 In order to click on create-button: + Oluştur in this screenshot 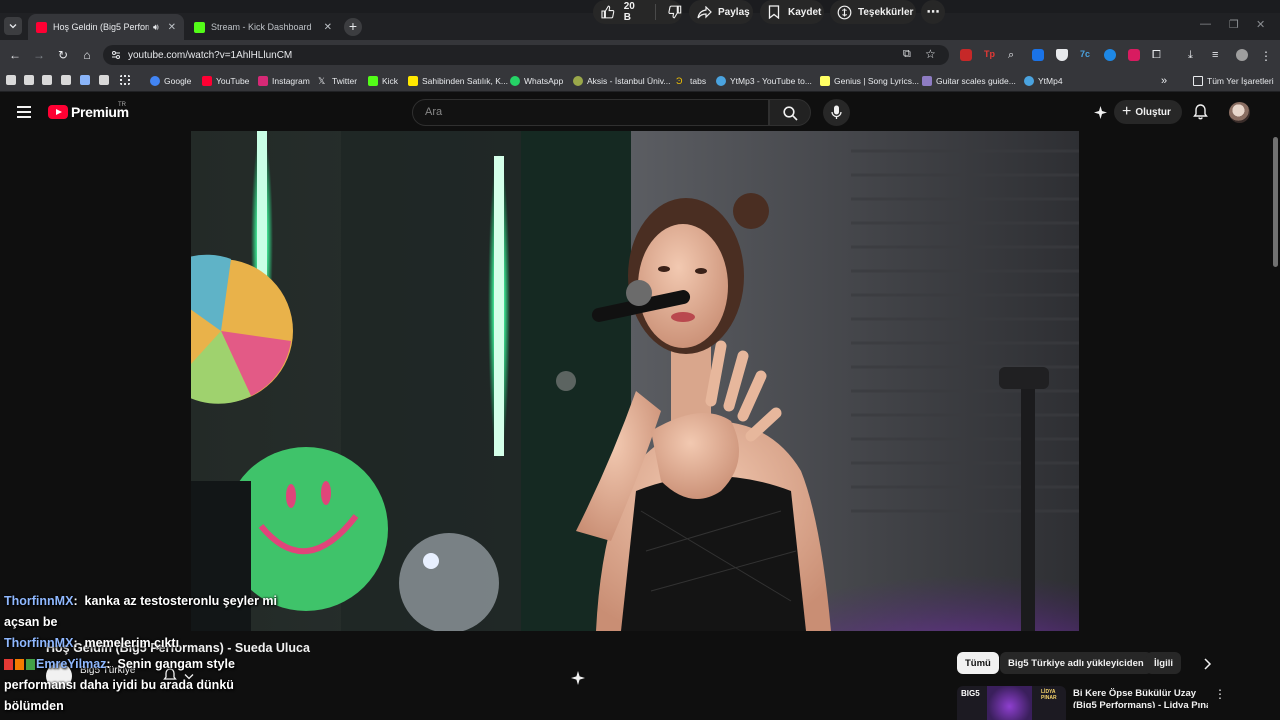, I will do `click(1148, 112)`.